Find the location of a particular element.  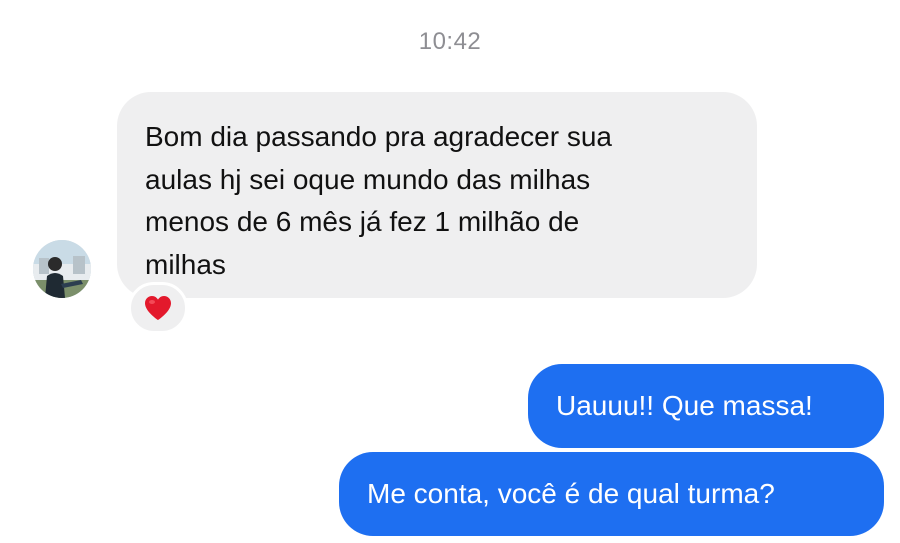

message-timestamp: 10:42 is located at coordinates (450, 41).